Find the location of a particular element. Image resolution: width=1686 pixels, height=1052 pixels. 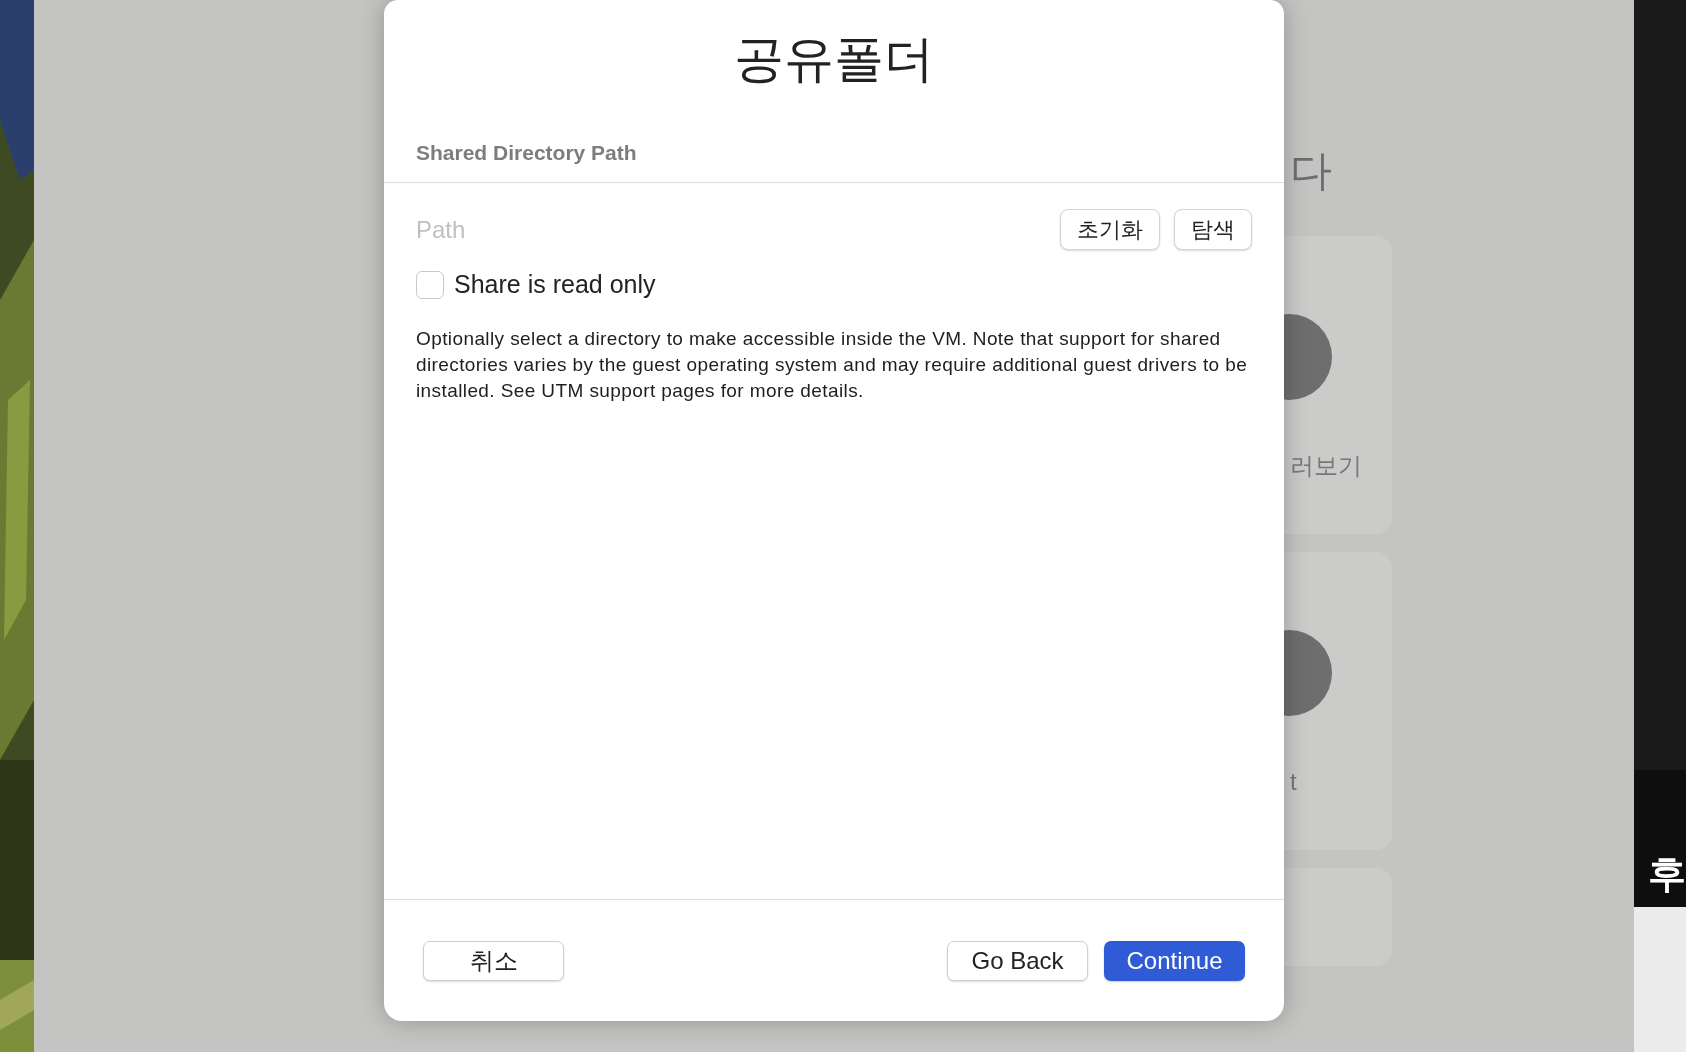

section-header: Shared Directory Path is located at coordinates (526, 152).